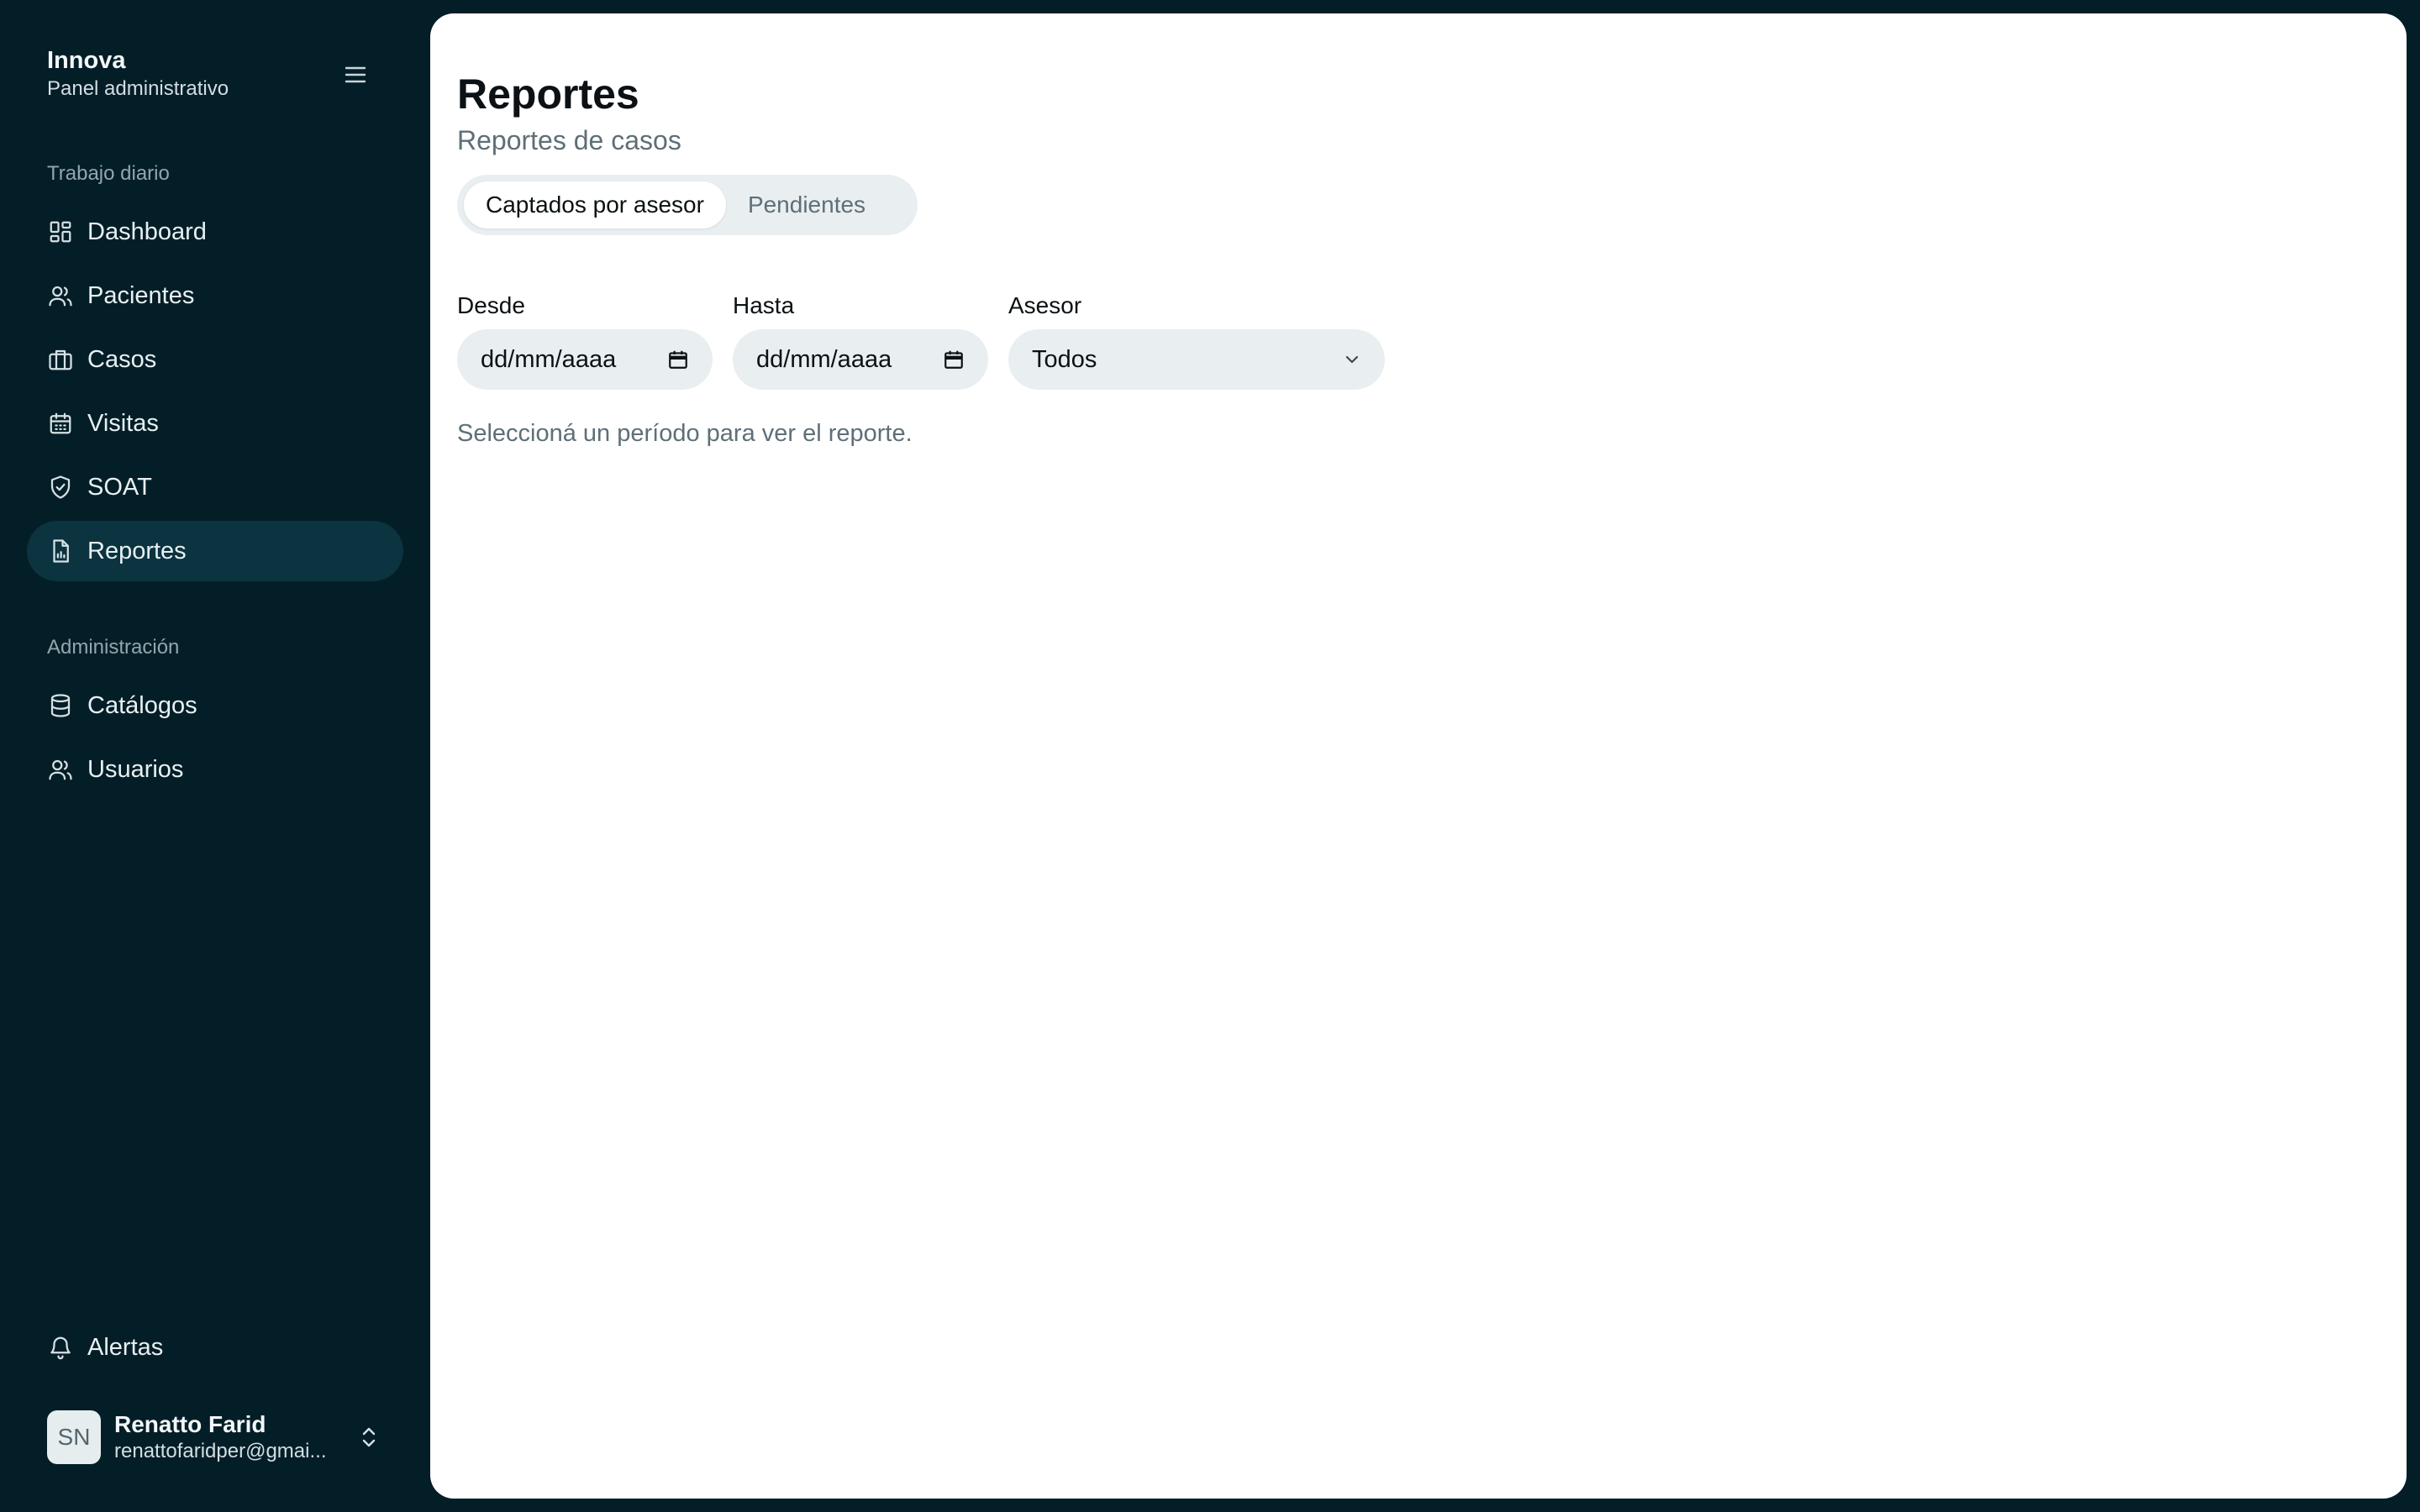  I want to click on sidebar-item-alertas: Alertas, so click(215, 1347).